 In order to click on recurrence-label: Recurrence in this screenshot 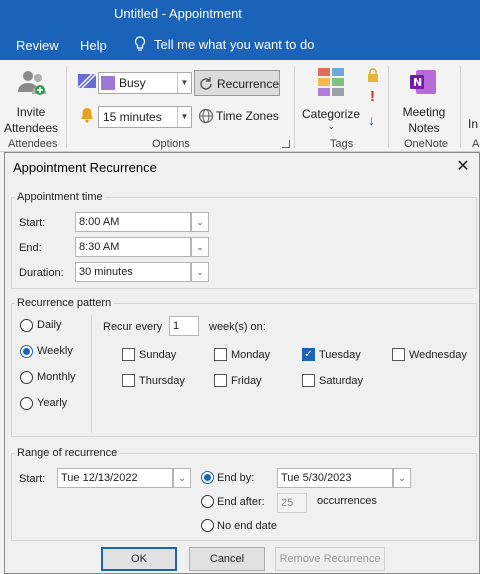, I will do `click(248, 84)`.